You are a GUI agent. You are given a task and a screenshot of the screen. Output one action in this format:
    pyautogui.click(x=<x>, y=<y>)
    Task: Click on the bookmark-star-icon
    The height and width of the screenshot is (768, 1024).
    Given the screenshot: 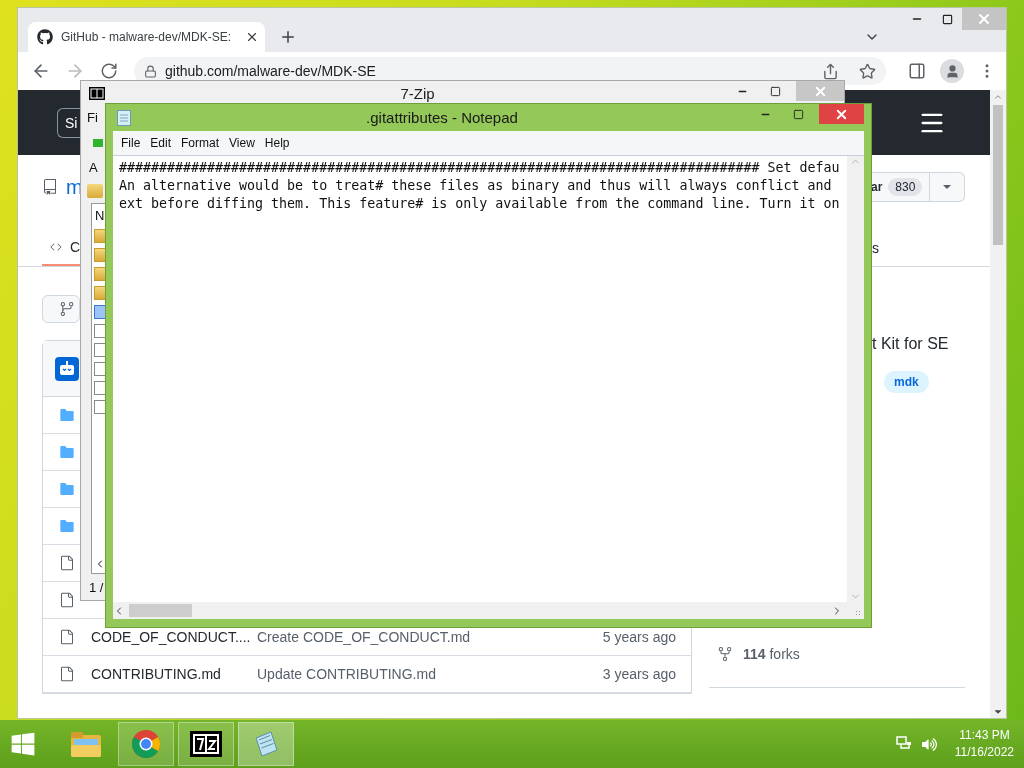 What is the action you would take?
    pyautogui.click(x=867, y=71)
    